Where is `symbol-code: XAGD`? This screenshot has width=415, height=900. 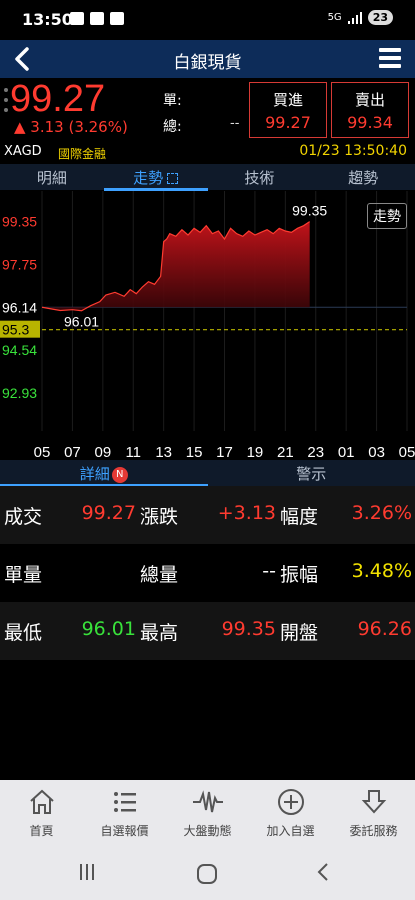 symbol-code: XAGD is located at coordinates (23, 151).